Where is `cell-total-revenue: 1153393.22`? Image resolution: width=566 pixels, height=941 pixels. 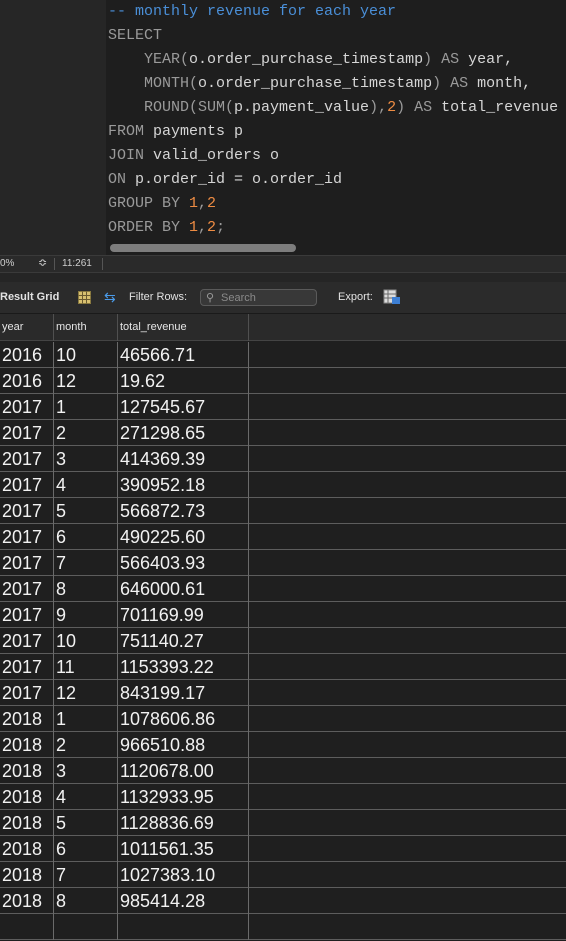
cell-total-revenue: 1153393.22 is located at coordinates (183, 667).